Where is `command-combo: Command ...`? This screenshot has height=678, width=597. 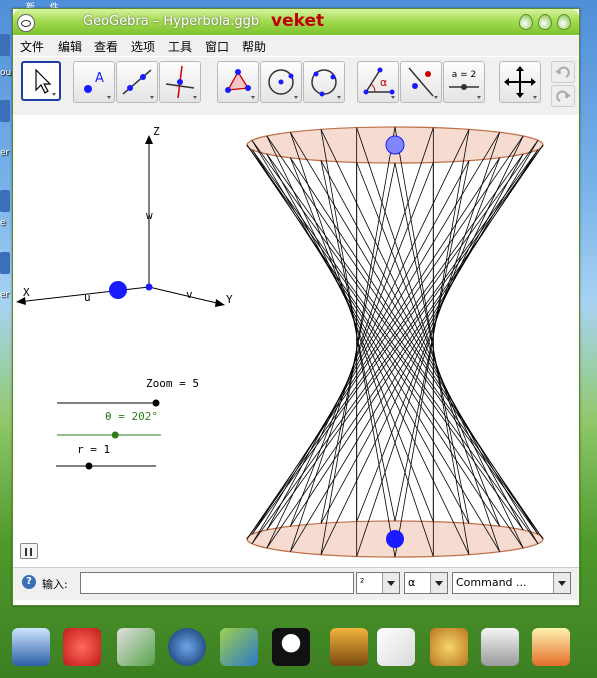 command-combo: Command ... is located at coordinates (511, 583).